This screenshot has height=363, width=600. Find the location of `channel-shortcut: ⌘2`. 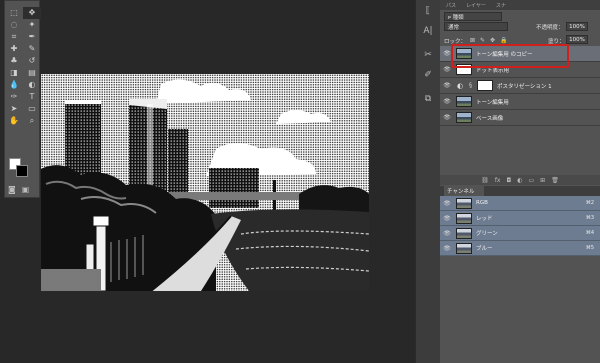

channel-shortcut: ⌘2 is located at coordinates (589, 203).